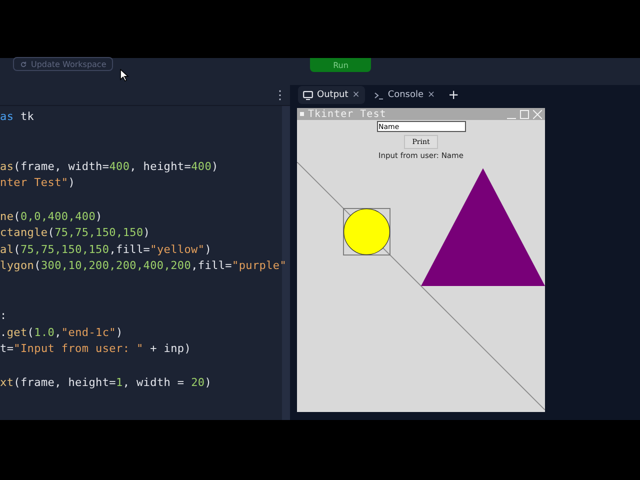  Describe the element at coordinates (453, 95) in the screenshot. I see `add-tab-button: +` at that location.